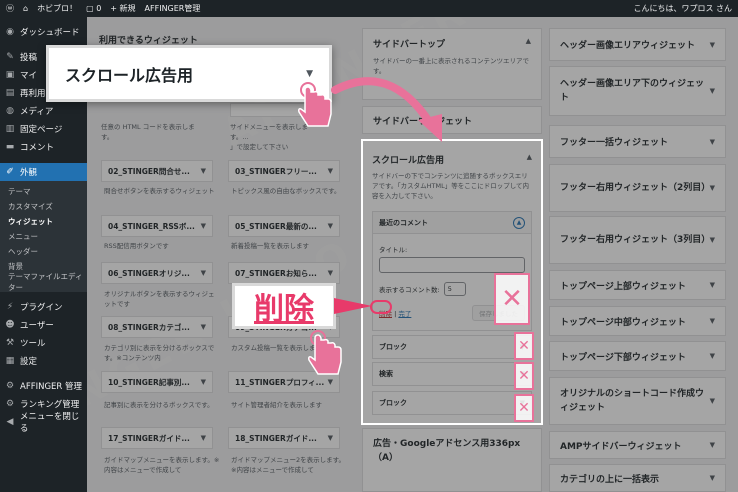 This screenshot has width=738, height=492. I want to click on plug-icon: ⚡, so click(10, 307).